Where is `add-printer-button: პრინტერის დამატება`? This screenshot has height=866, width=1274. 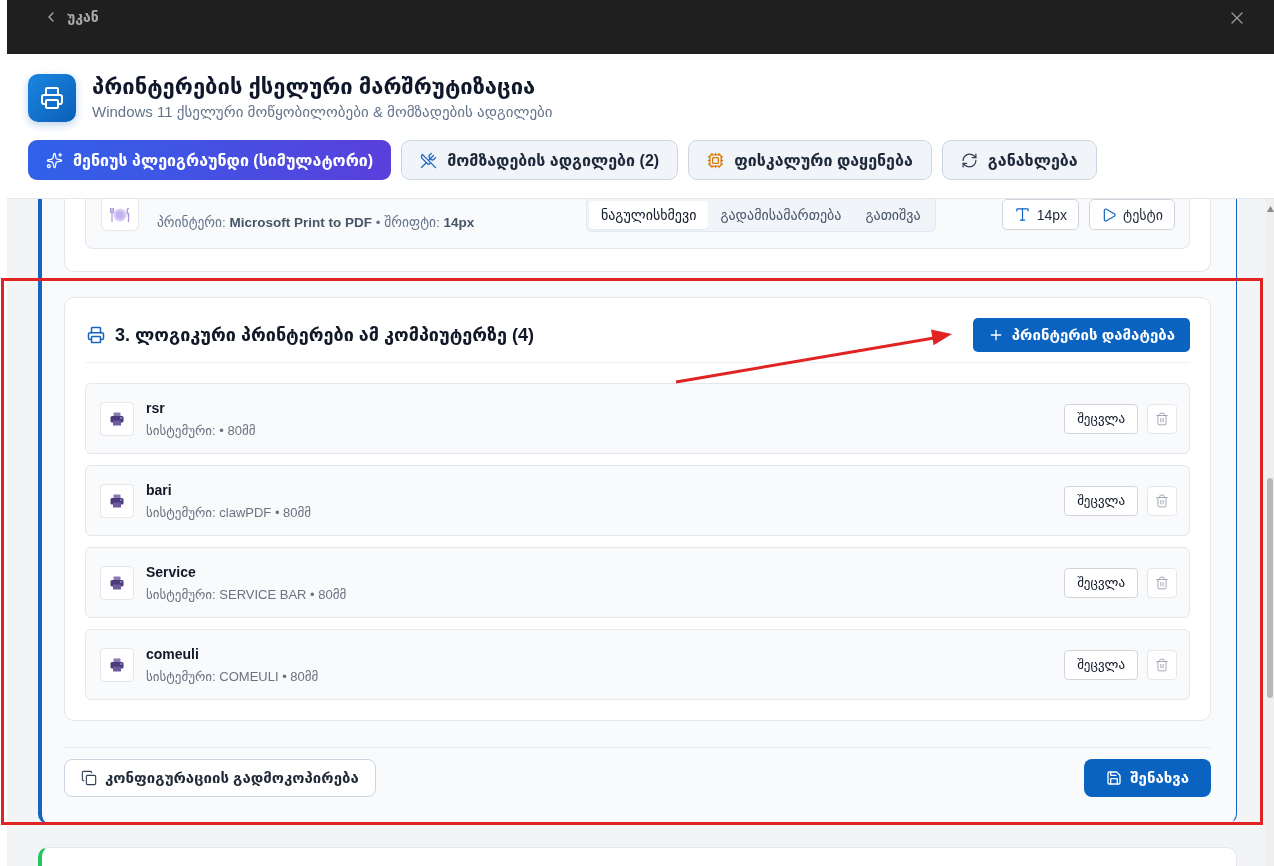
add-printer-button: პრინტერის დამატება is located at coordinates (1081, 335).